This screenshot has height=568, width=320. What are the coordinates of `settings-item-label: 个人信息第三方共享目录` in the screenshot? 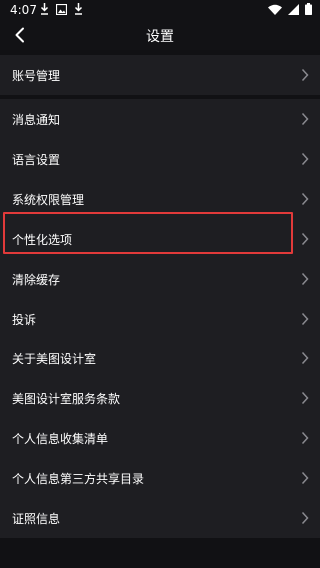 It's located at (78, 478).